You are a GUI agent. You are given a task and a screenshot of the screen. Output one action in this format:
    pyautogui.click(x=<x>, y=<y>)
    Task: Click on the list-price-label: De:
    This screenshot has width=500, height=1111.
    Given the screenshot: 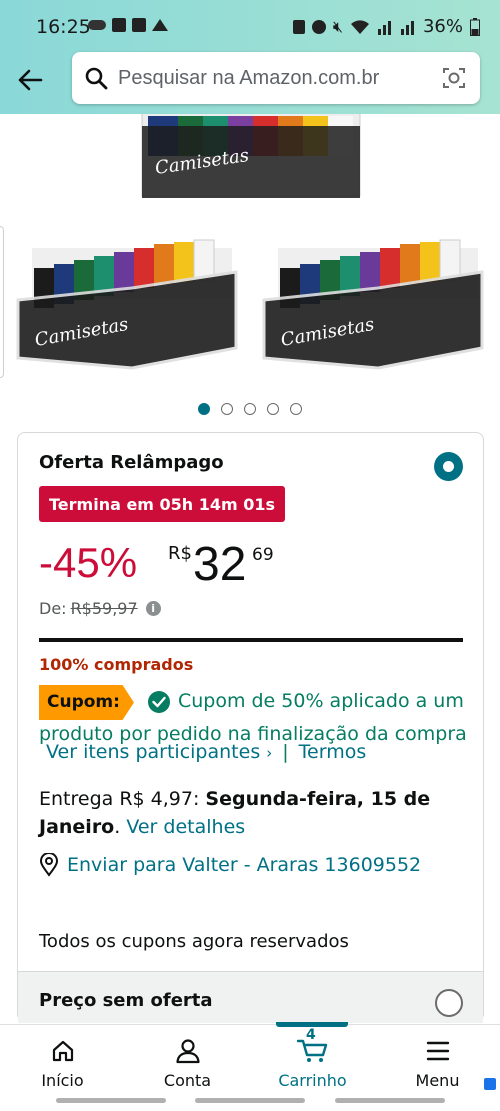 What is the action you would take?
    pyautogui.click(x=53, y=608)
    